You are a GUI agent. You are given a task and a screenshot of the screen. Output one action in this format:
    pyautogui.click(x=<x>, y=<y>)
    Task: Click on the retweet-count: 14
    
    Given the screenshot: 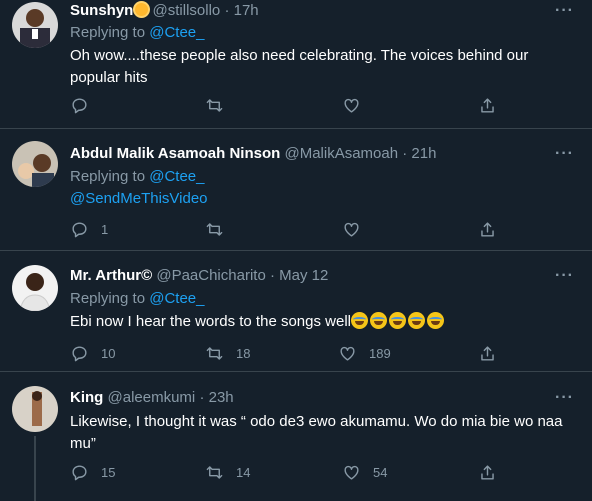 What is the action you would take?
    pyautogui.click(x=243, y=472)
    